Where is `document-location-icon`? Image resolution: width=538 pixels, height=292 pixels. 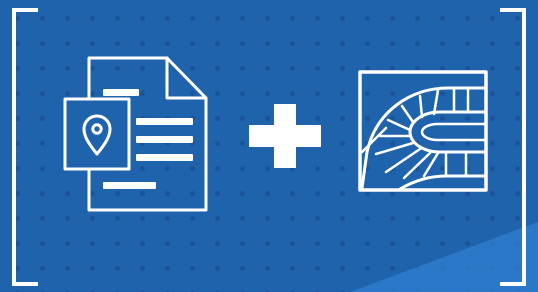
document-location-icon is located at coordinates (135, 134).